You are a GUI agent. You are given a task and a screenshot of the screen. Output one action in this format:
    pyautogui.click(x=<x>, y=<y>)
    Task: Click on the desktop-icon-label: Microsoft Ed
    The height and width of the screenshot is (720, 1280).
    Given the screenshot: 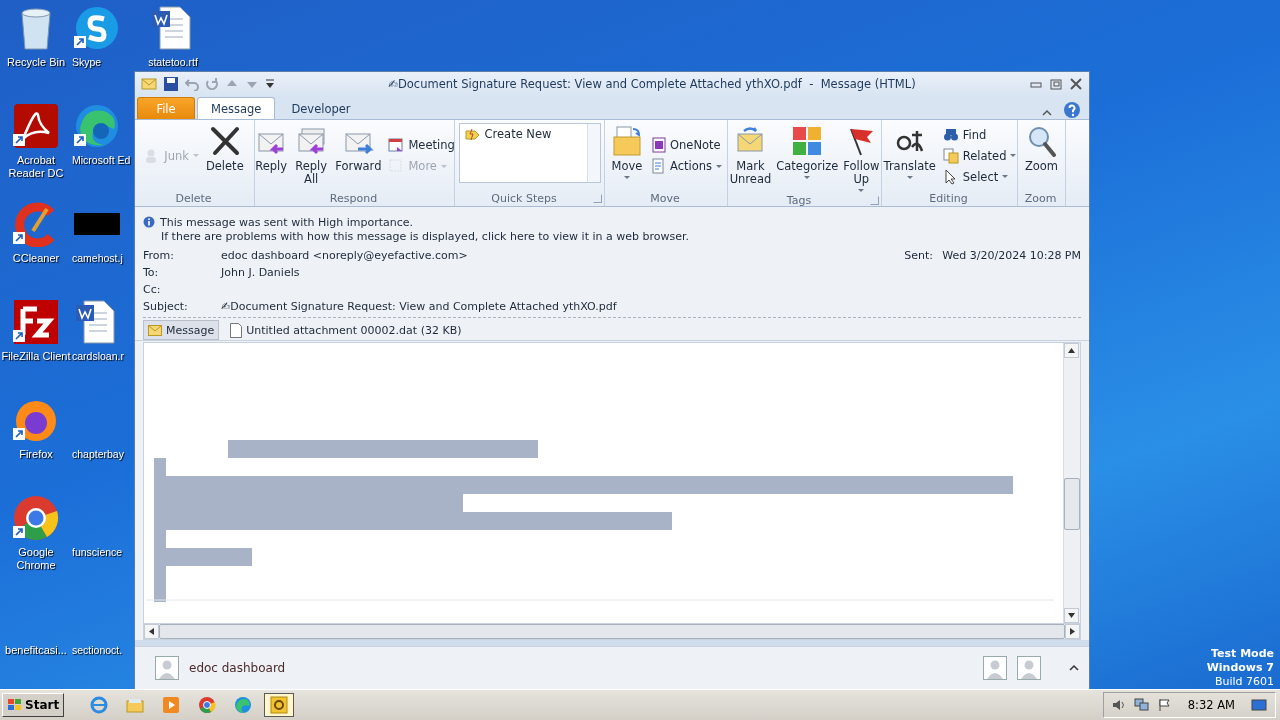 What is the action you would take?
    pyautogui.click(x=101, y=160)
    